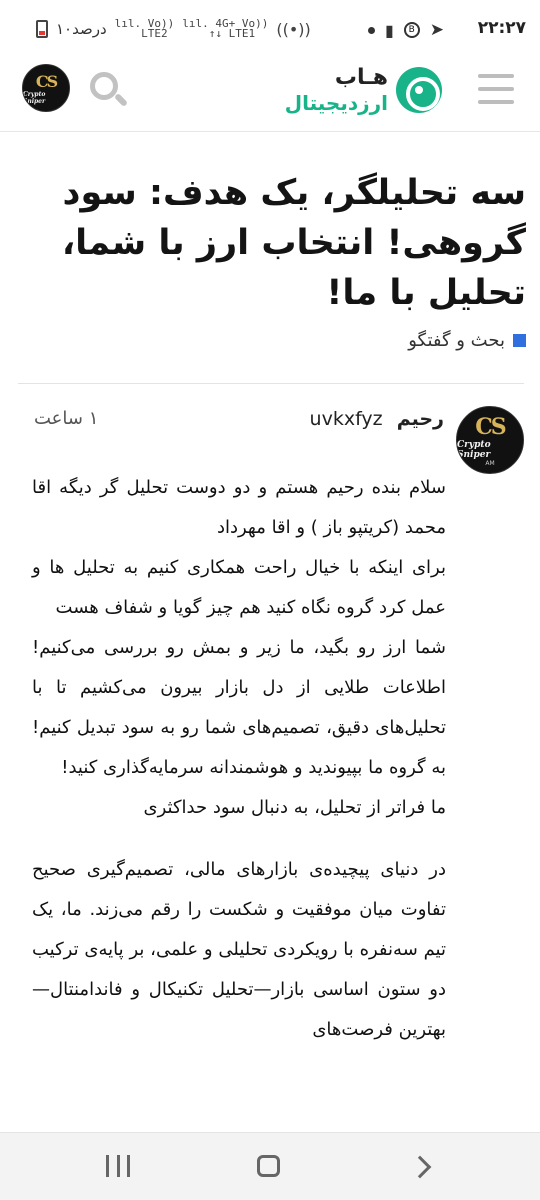 This screenshot has width=540, height=1200. Describe the element at coordinates (490, 463) in the screenshot. I see `author-avatar-sub: AM` at that location.